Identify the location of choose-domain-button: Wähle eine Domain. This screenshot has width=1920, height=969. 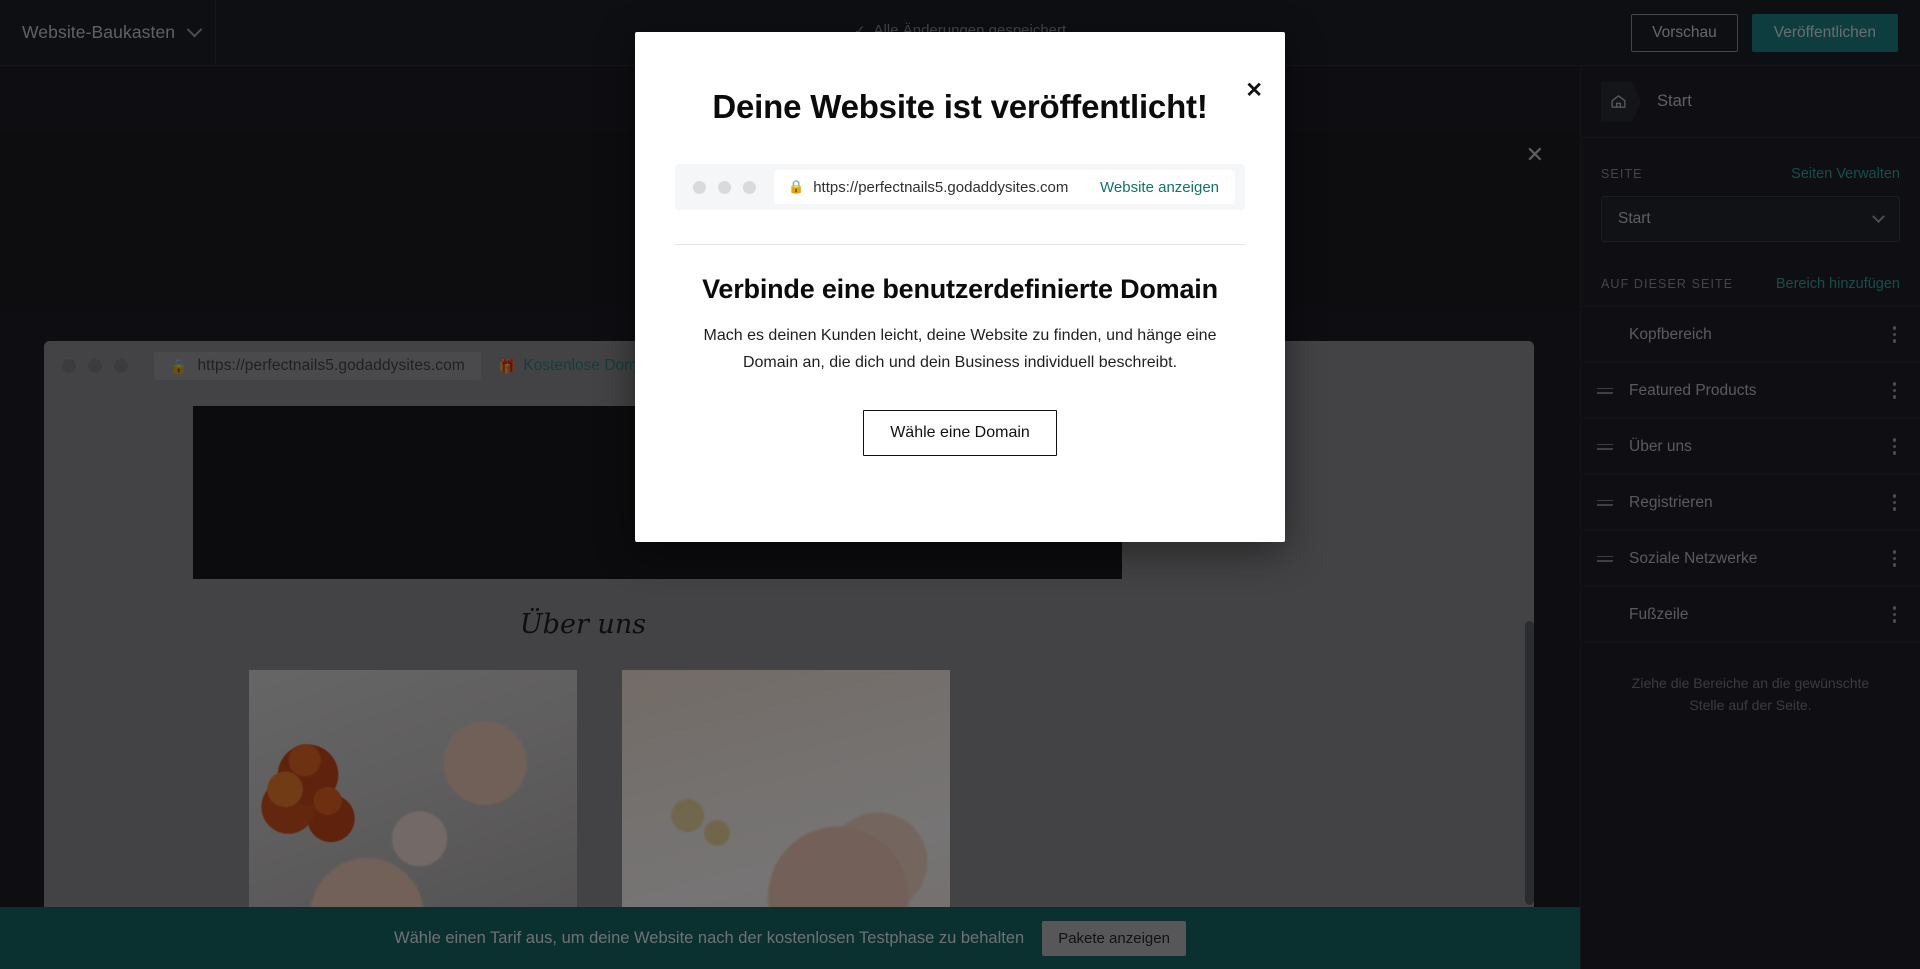
(960, 433).